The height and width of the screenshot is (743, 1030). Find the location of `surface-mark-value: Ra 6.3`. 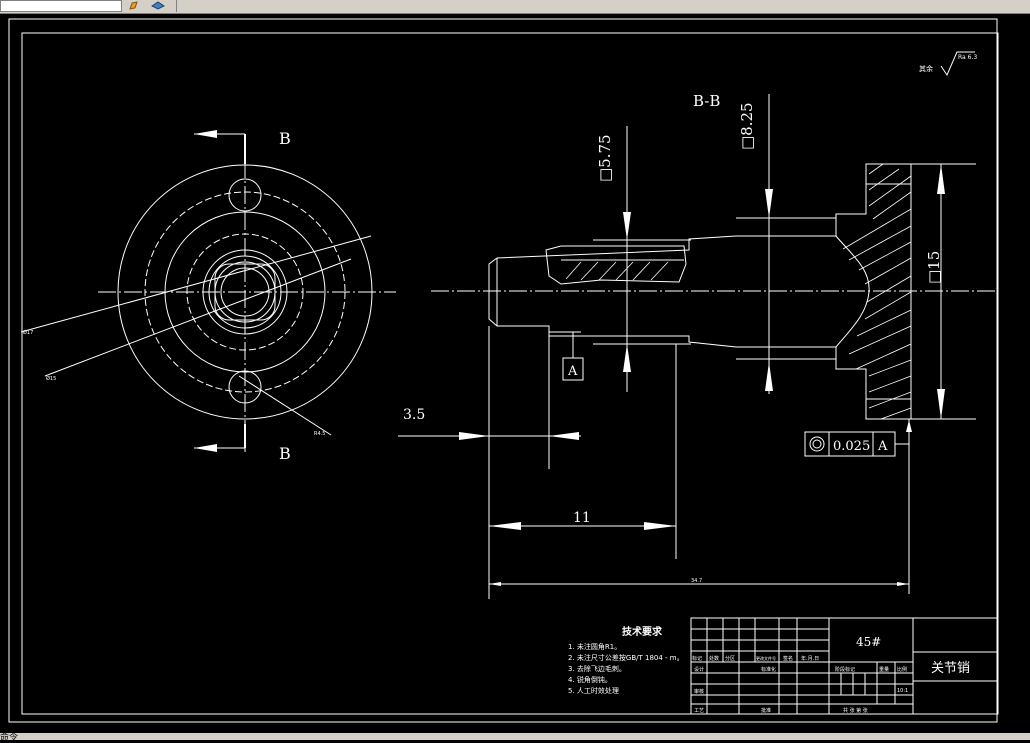

surface-mark-value: Ra 6.3 is located at coordinates (967, 57).